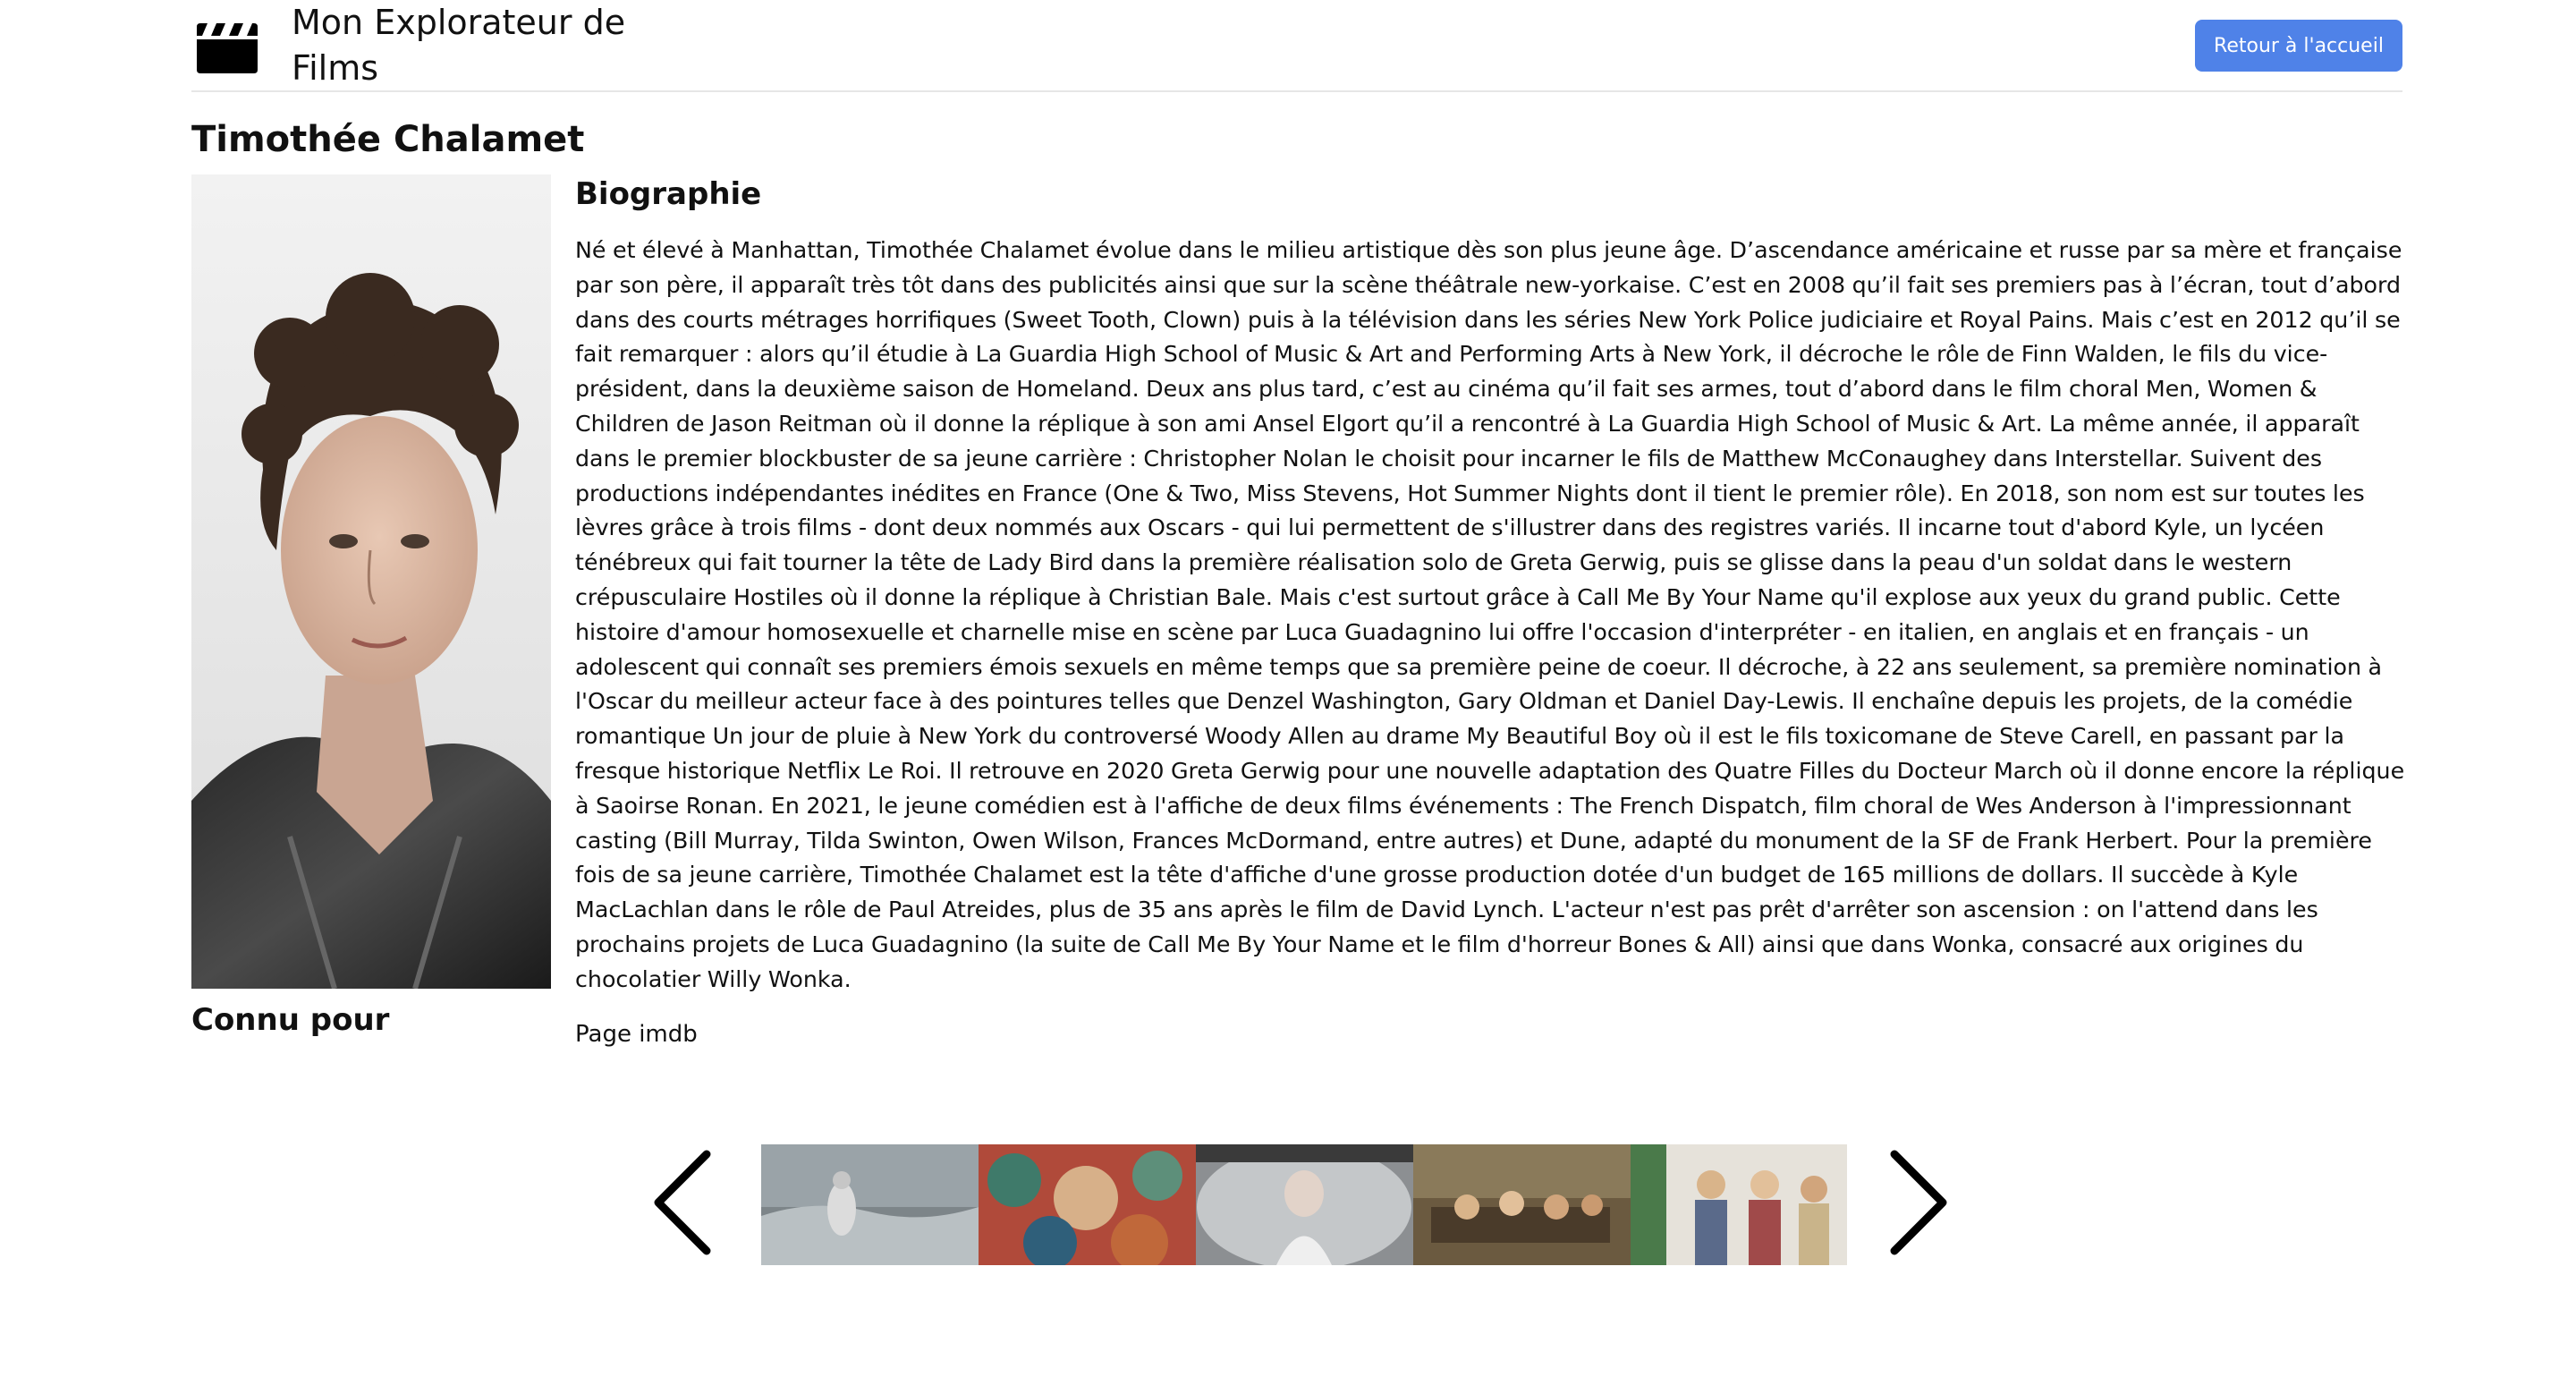 Image resolution: width=2576 pixels, height=1394 pixels. I want to click on known-for-carousel, so click(1304, 1204).